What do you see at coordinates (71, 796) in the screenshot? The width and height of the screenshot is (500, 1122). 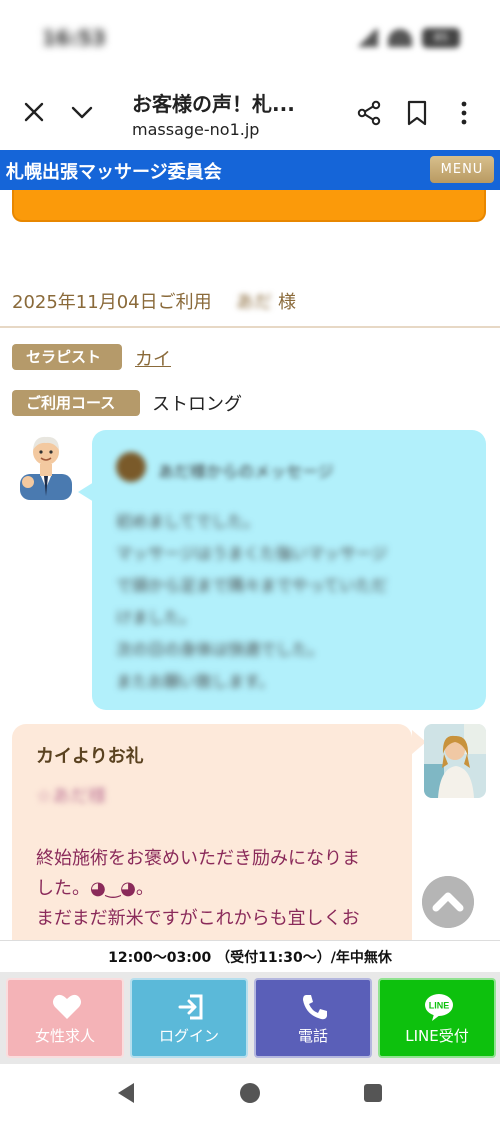 I see `reply-recipient: ☆あだ様` at bounding box center [71, 796].